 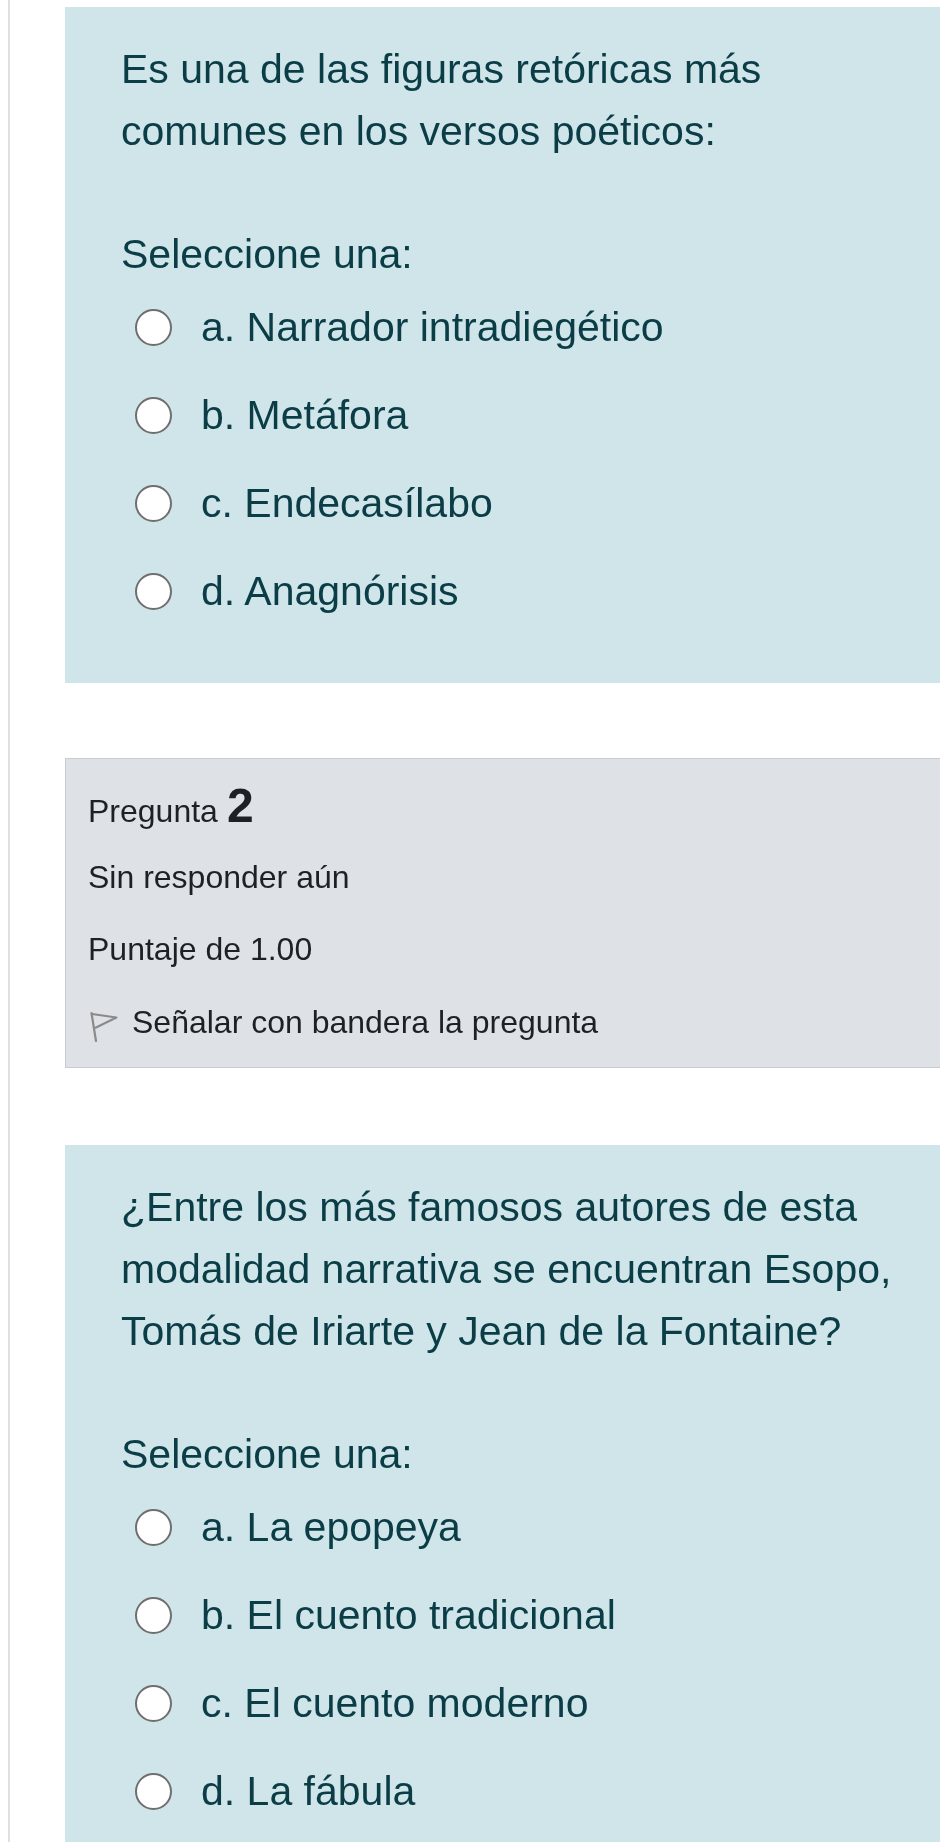 I want to click on question-status: Sin responder aún, so click(x=219, y=877).